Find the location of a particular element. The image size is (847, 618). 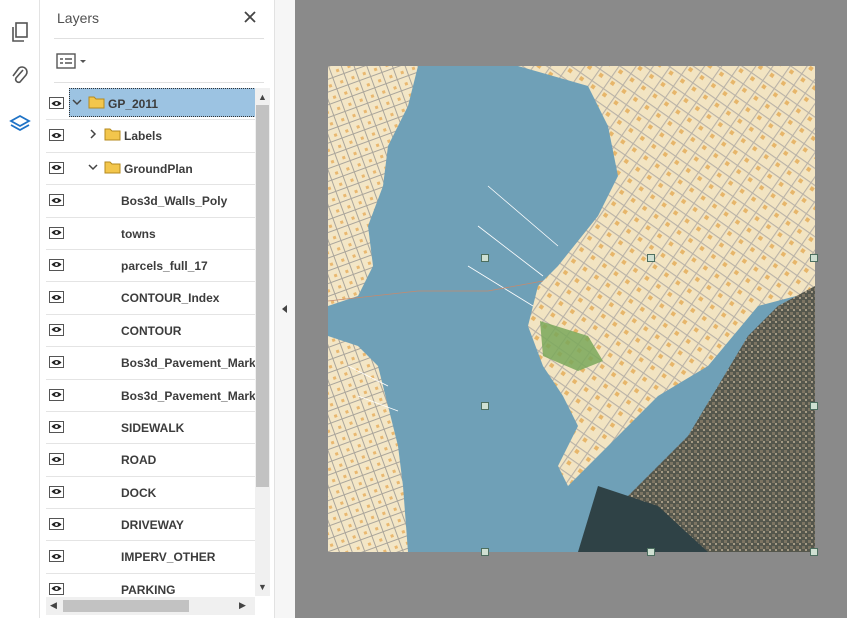

horizontal-scrollbar: ◀ ▶ is located at coordinates (150, 606).